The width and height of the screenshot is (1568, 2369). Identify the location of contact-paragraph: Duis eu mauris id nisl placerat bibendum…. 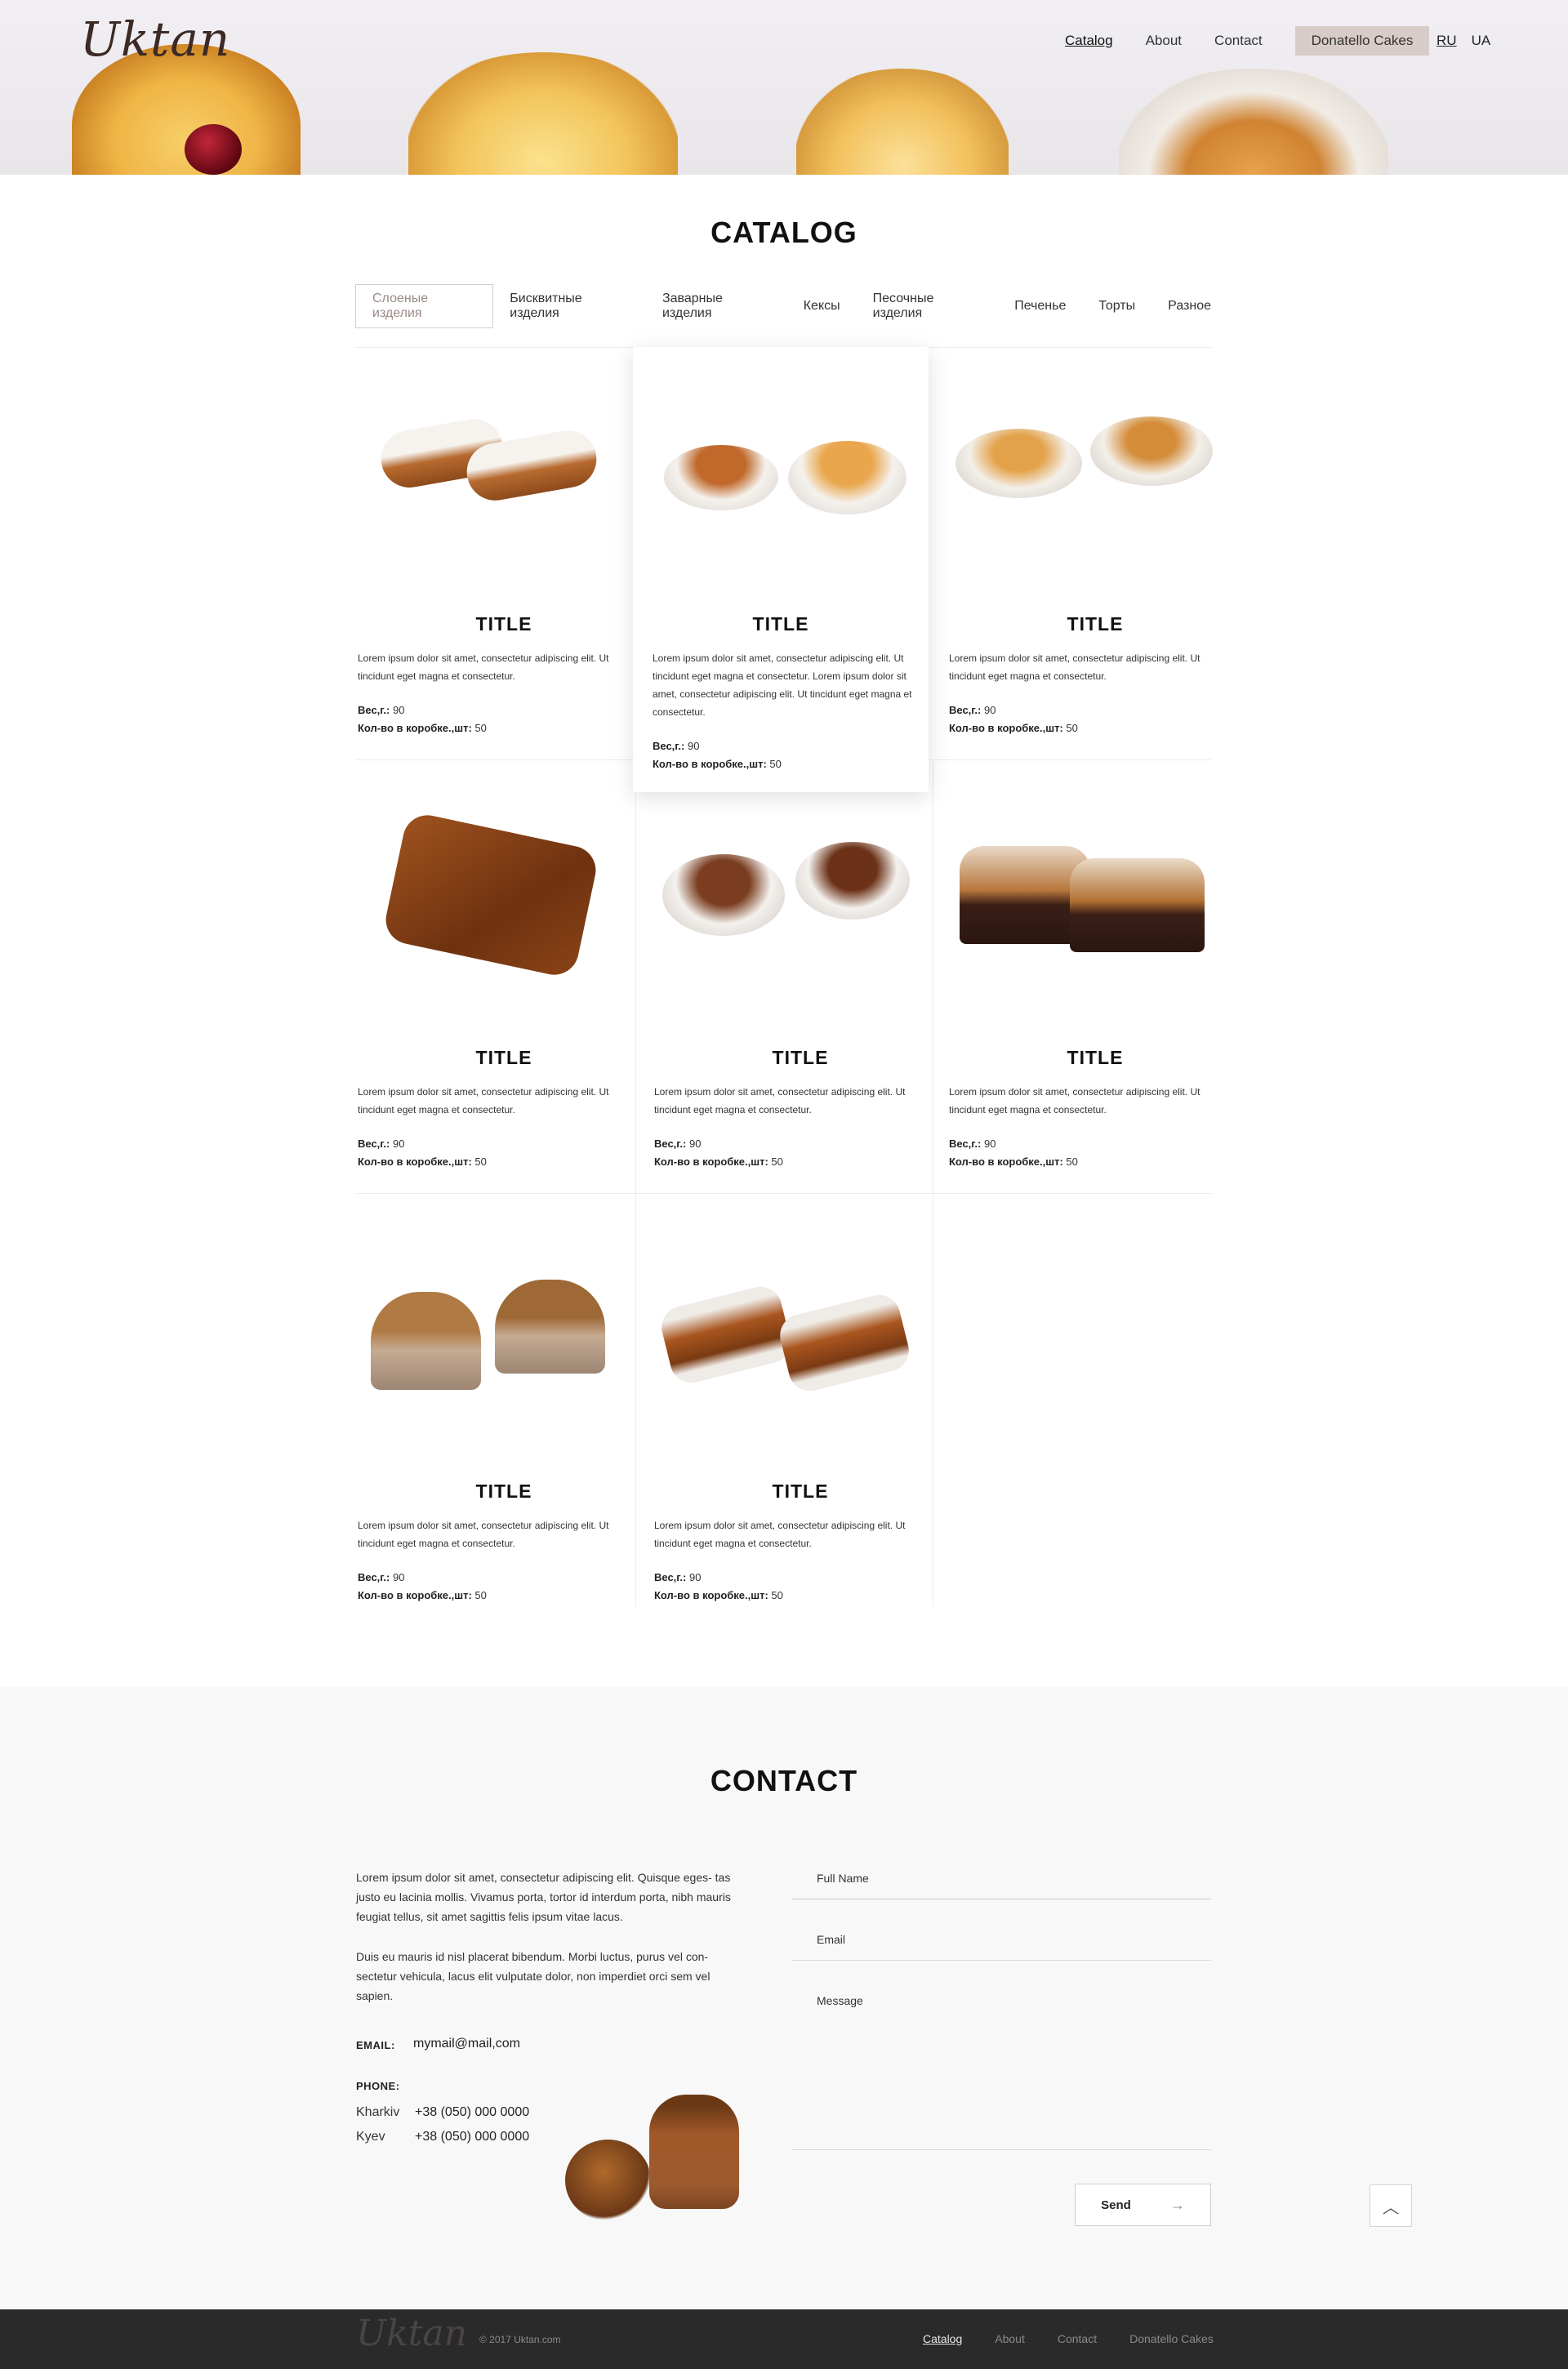
(533, 1976).